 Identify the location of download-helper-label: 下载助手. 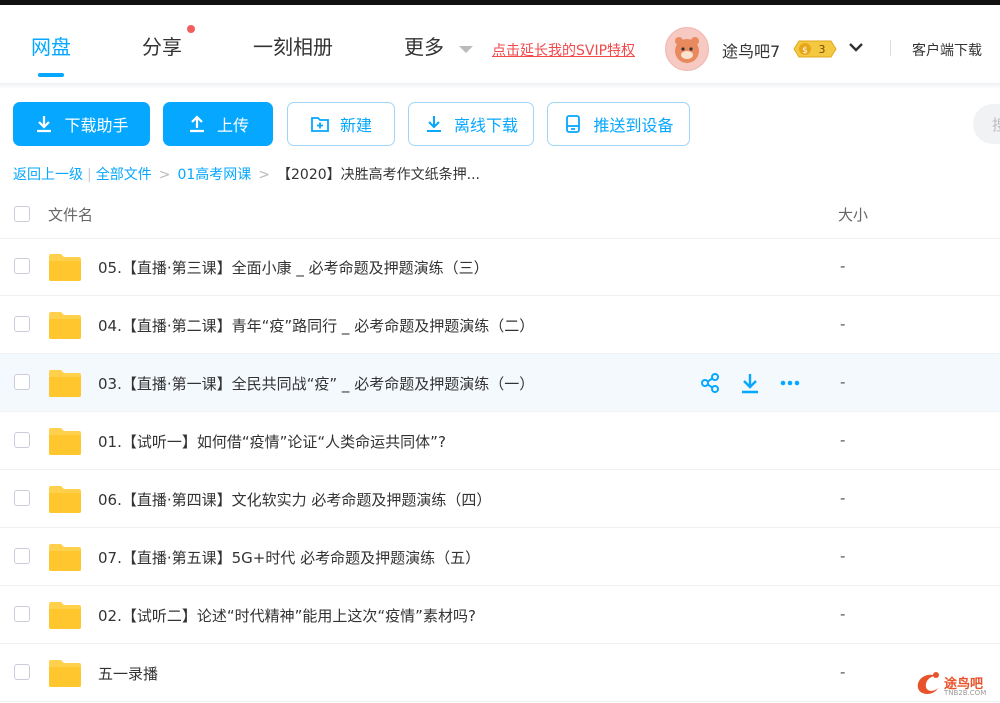
(96, 125).